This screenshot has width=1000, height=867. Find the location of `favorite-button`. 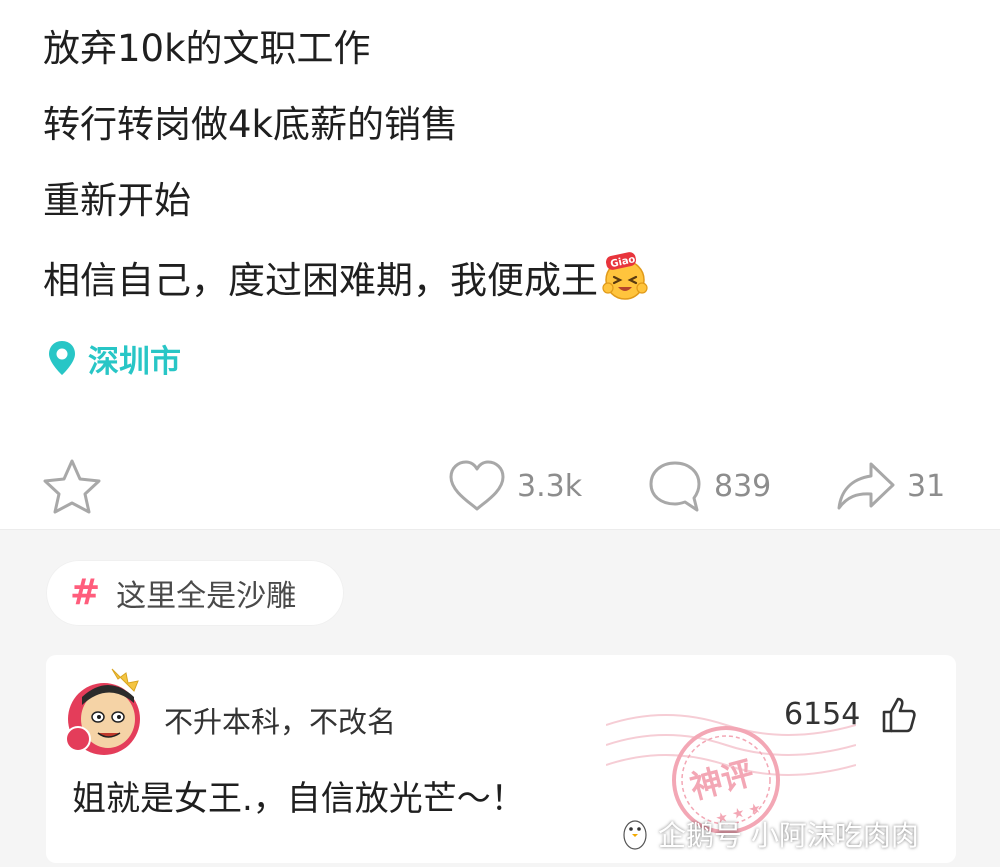

favorite-button is located at coordinates (77, 486).